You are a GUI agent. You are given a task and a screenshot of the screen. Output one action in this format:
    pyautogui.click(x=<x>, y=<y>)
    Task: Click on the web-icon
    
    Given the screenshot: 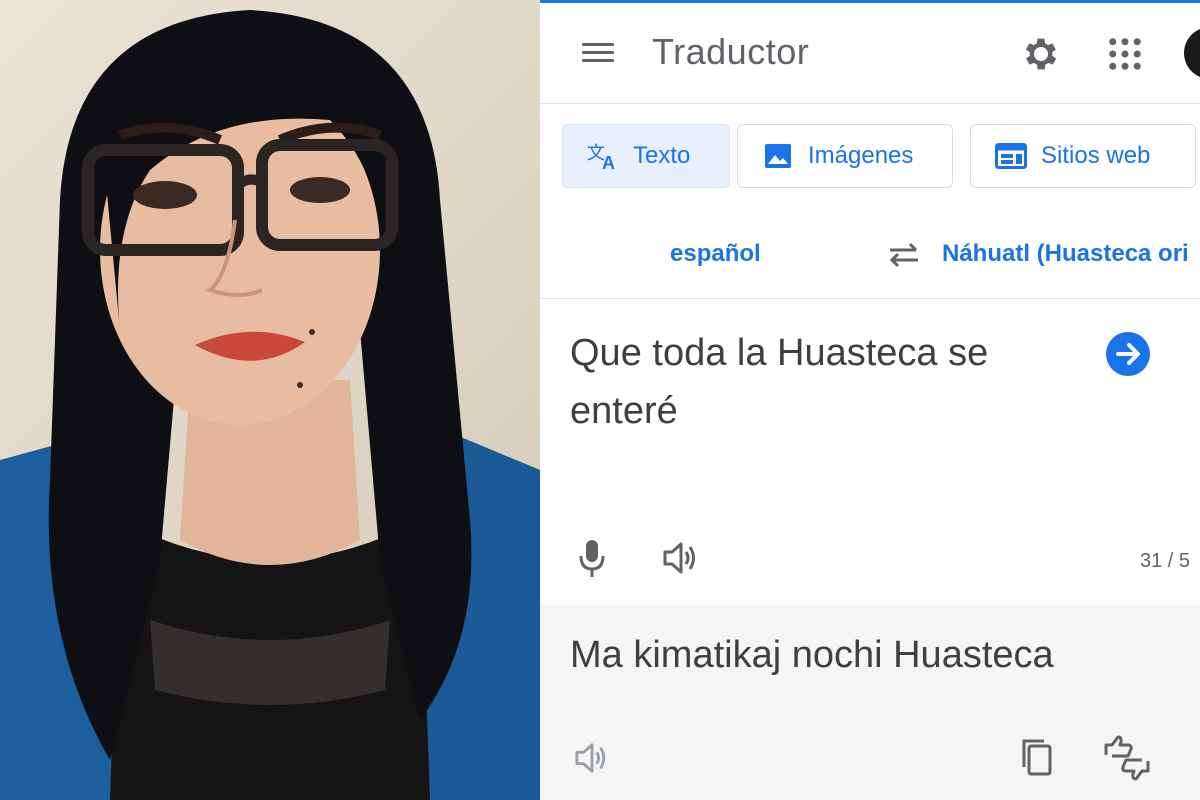 What is the action you would take?
    pyautogui.click(x=1011, y=156)
    